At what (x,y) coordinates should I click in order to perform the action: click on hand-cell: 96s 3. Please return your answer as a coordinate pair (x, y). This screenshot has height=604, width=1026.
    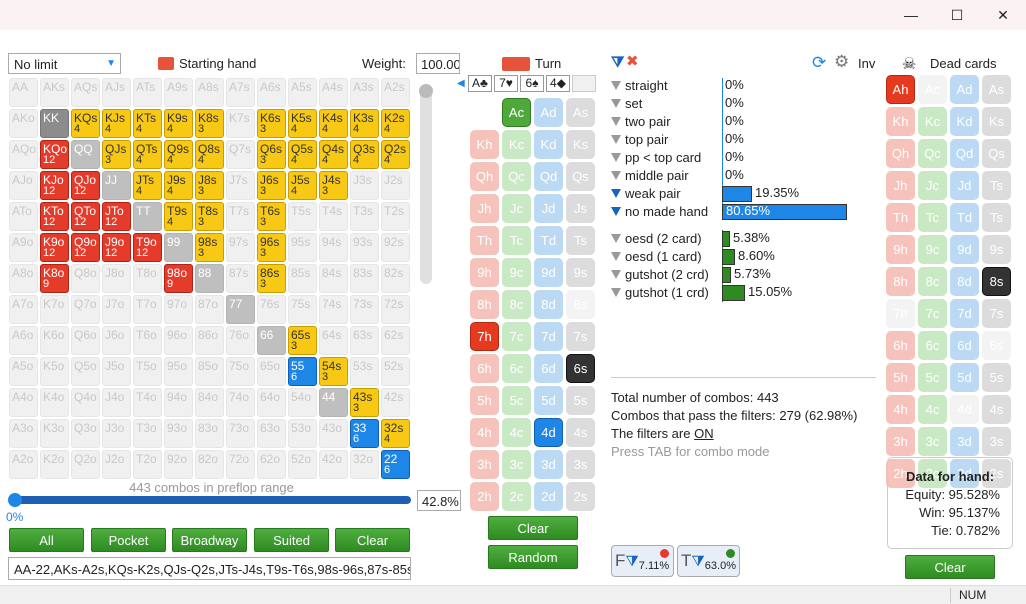
    Looking at the image, I should click on (271, 247).